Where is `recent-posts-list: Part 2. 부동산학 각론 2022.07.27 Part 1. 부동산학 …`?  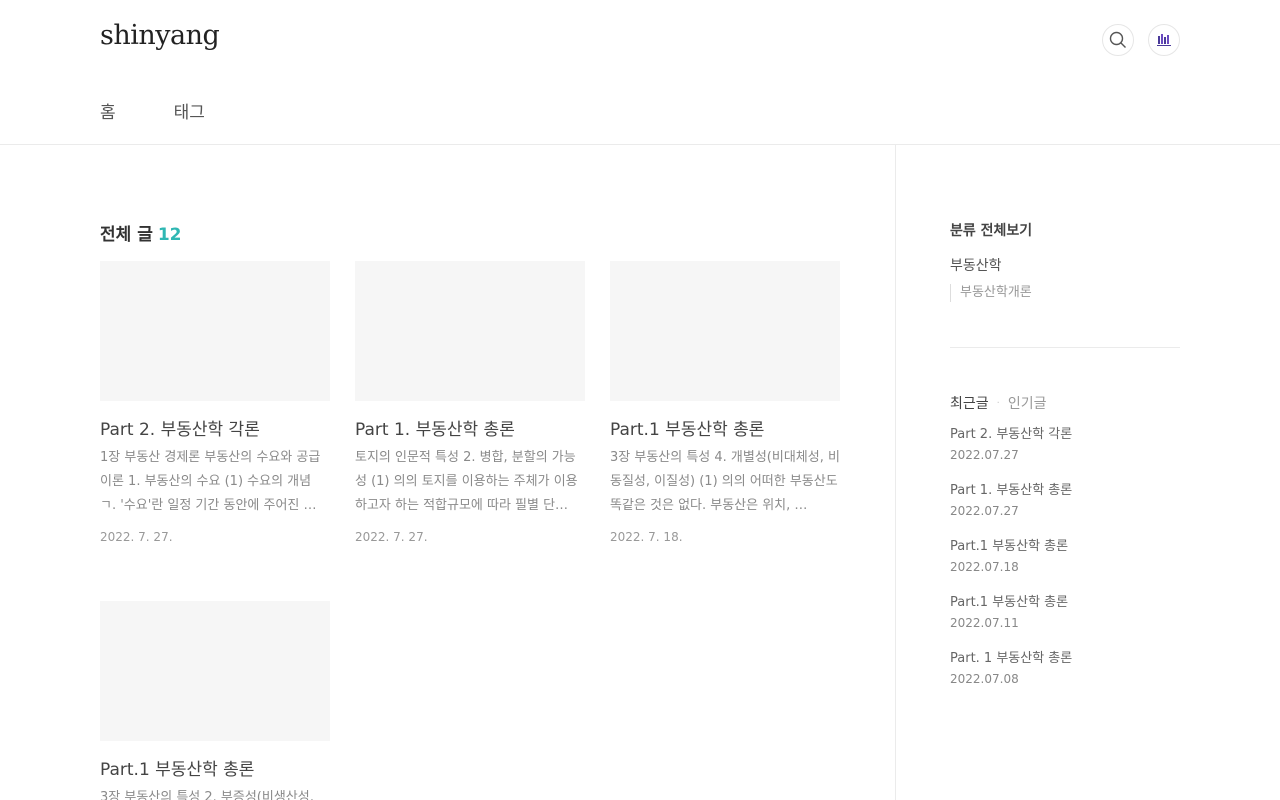
recent-posts-list: Part 2. 부동산학 각론 2022.07.27 Part 1. 부동산학 … is located at coordinates (1011, 565).